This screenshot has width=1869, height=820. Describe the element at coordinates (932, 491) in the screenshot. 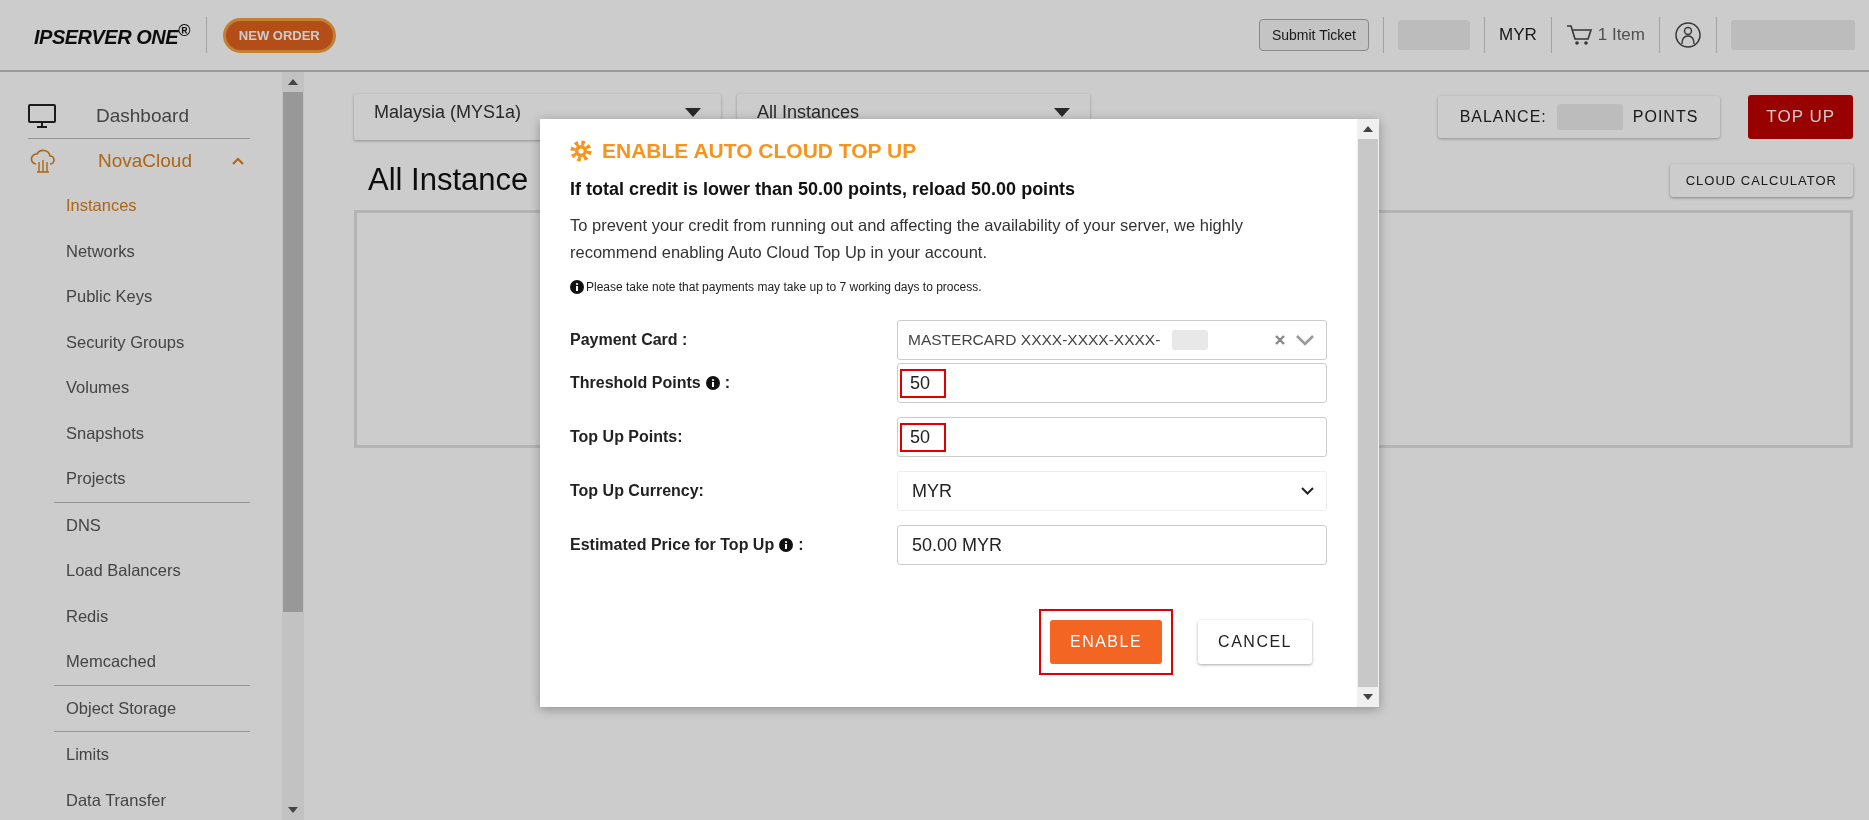

I see `field-value: MYR` at that location.